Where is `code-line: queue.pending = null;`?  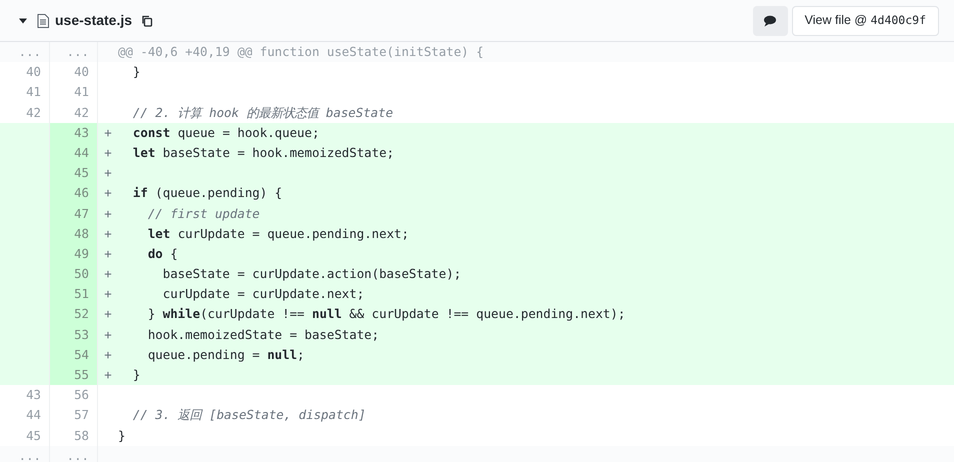 code-line: queue.pending = null; is located at coordinates (225, 355).